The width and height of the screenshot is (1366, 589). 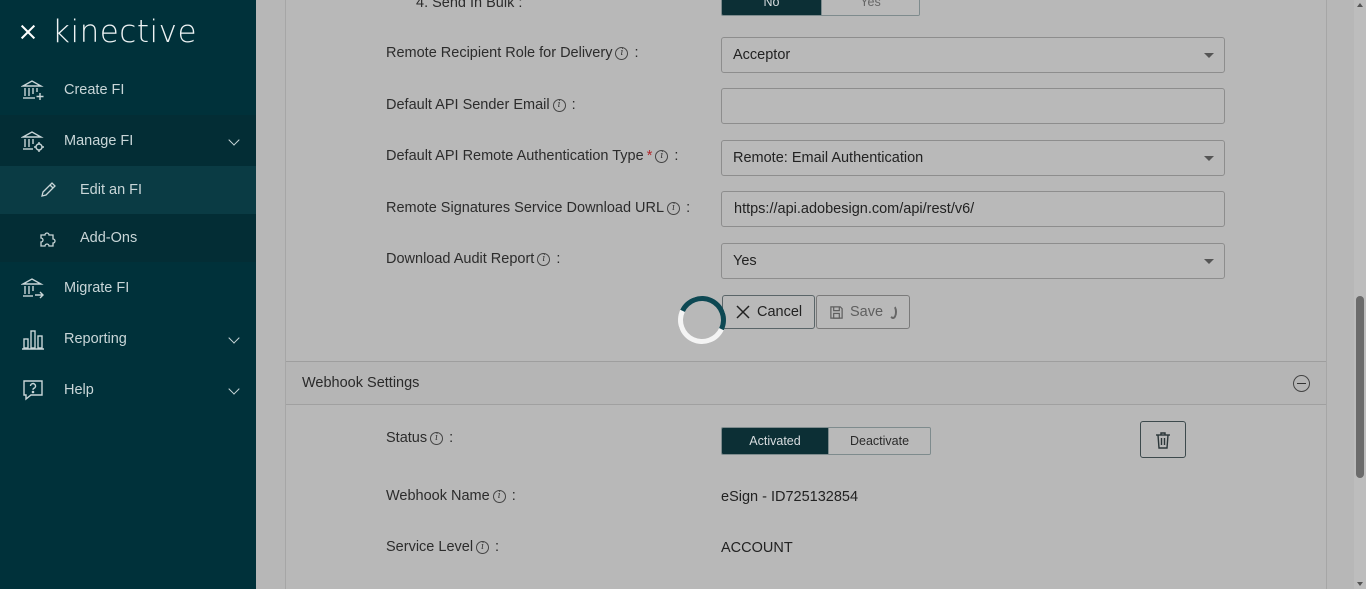 I want to click on trash-icon, so click(x=1163, y=440).